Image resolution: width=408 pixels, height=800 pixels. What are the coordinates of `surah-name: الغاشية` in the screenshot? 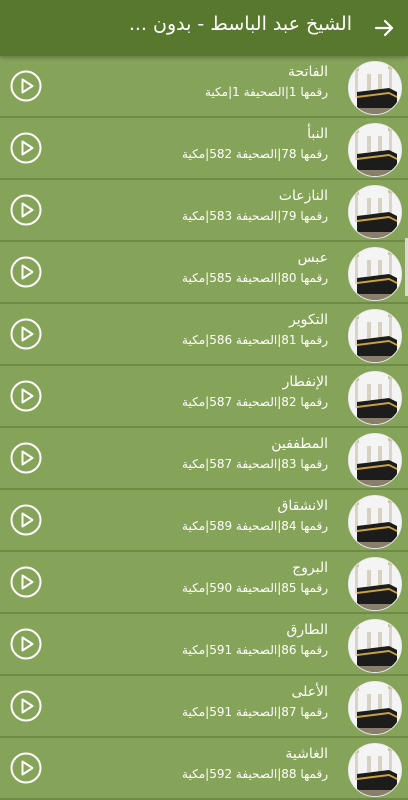 It's located at (306, 754).